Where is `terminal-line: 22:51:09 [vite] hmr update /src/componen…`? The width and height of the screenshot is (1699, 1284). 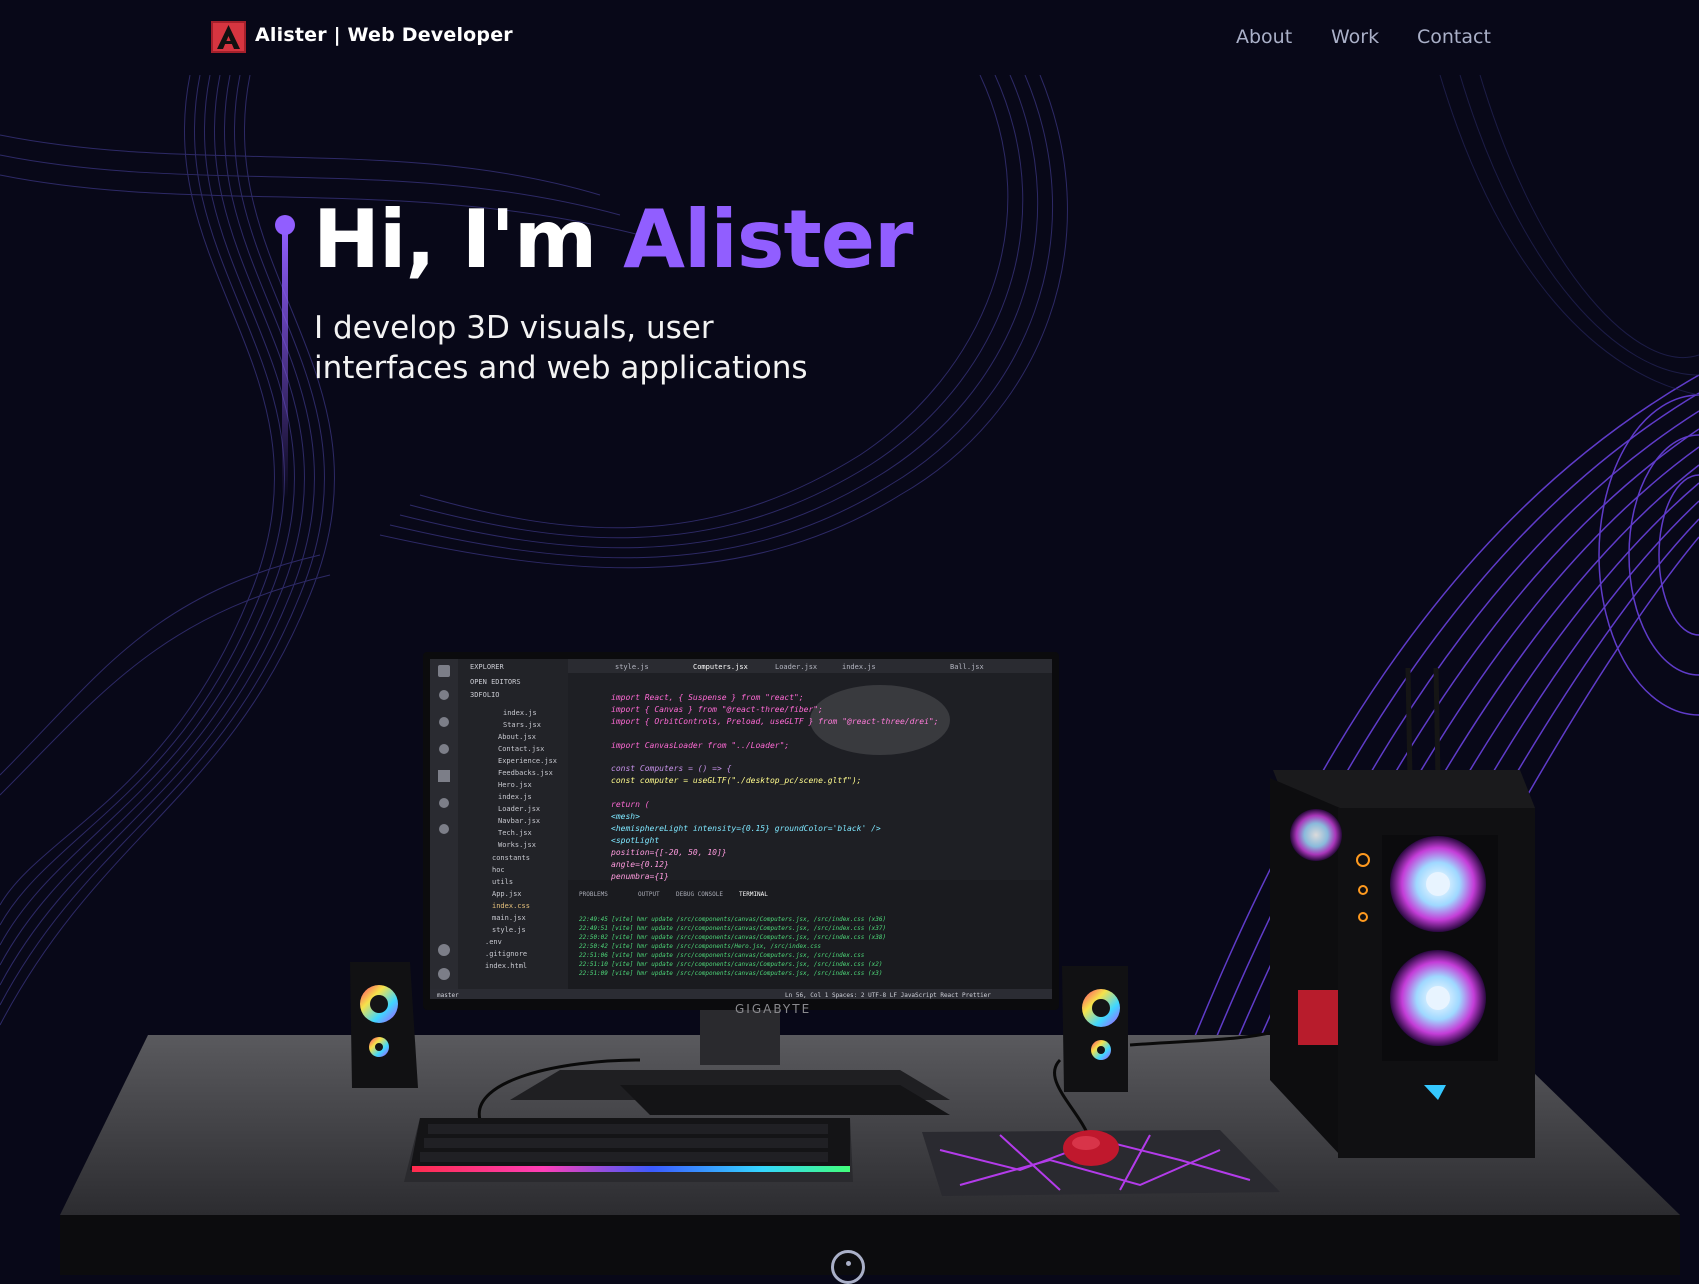 terminal-line: 22:51:09 [vite] hmr update /src/componen… is located at coordinates (730, 973).